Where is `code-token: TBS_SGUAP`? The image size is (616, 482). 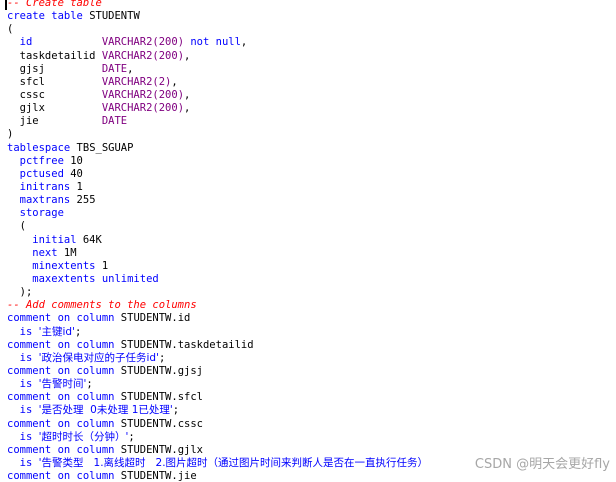 code-token: TBS_SGUAP is located at coordinates (105, 147).